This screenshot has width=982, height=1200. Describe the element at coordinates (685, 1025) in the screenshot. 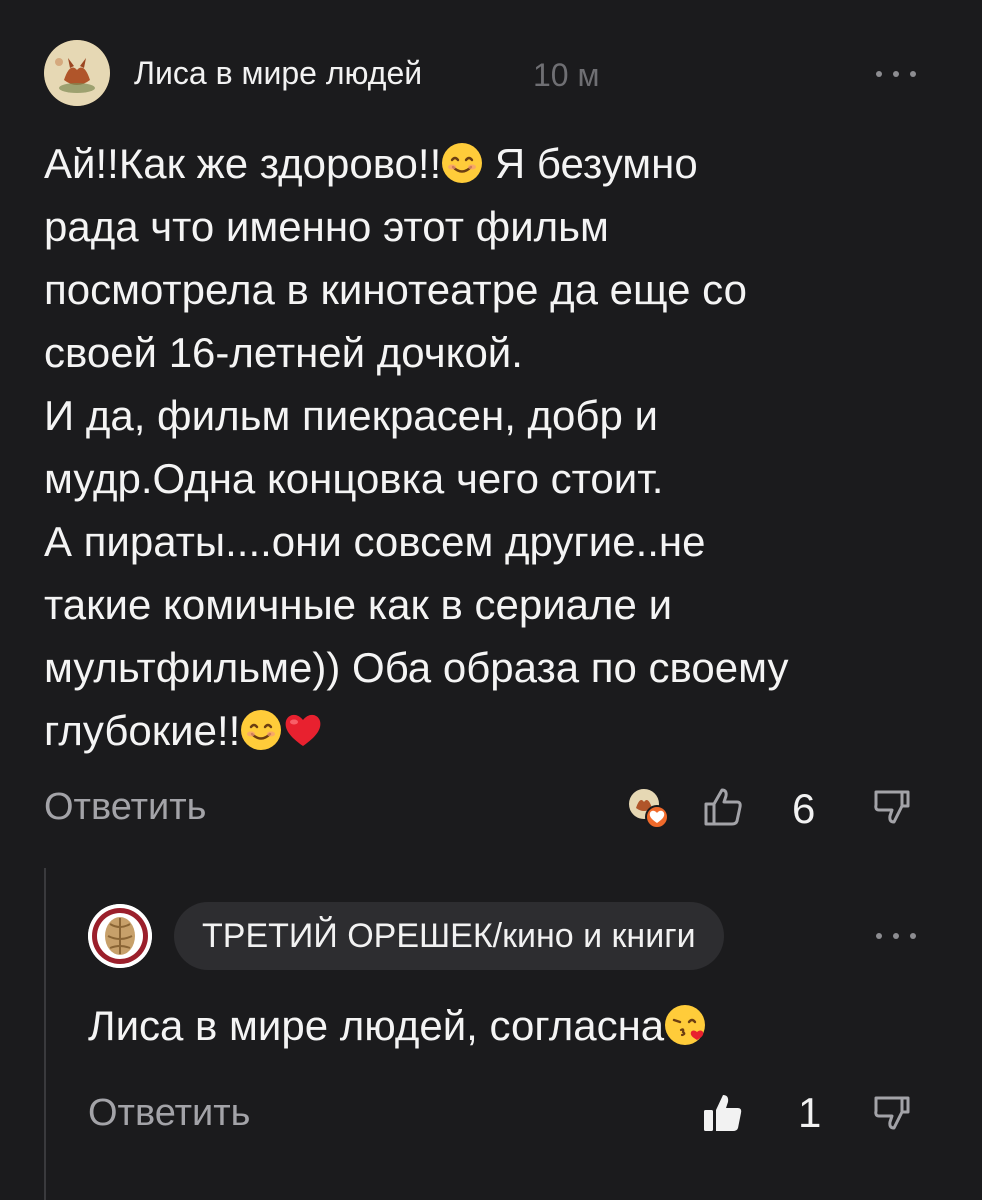

I see `face-blowing-kiss-icon` at that location.